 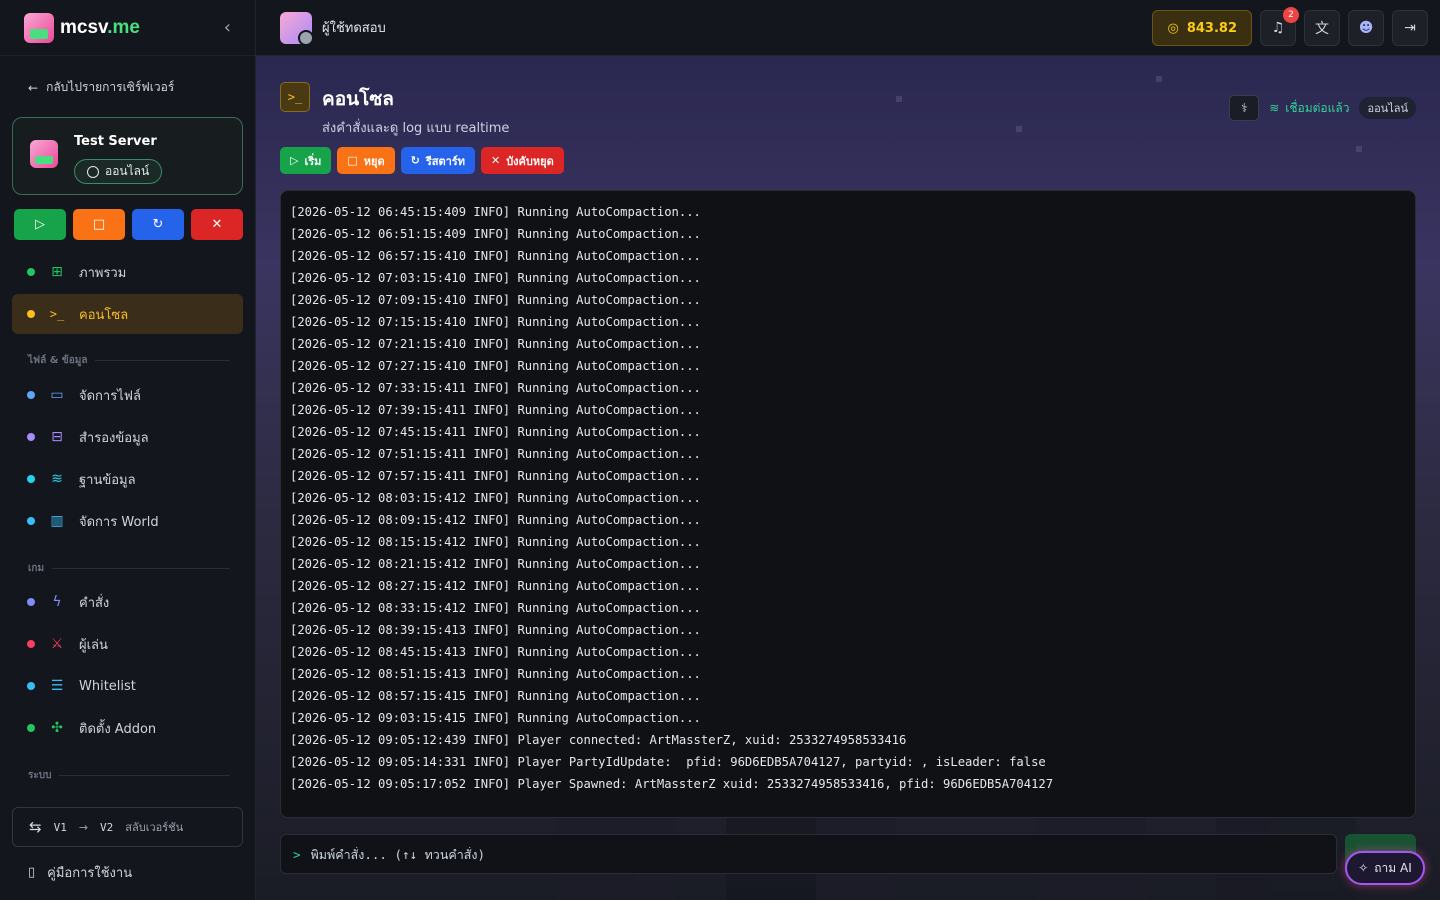 What do you see at coordinates (123, 27) in the screenshot?
I see `logo-name-suffix: .me` at bounding box center [123, 27].